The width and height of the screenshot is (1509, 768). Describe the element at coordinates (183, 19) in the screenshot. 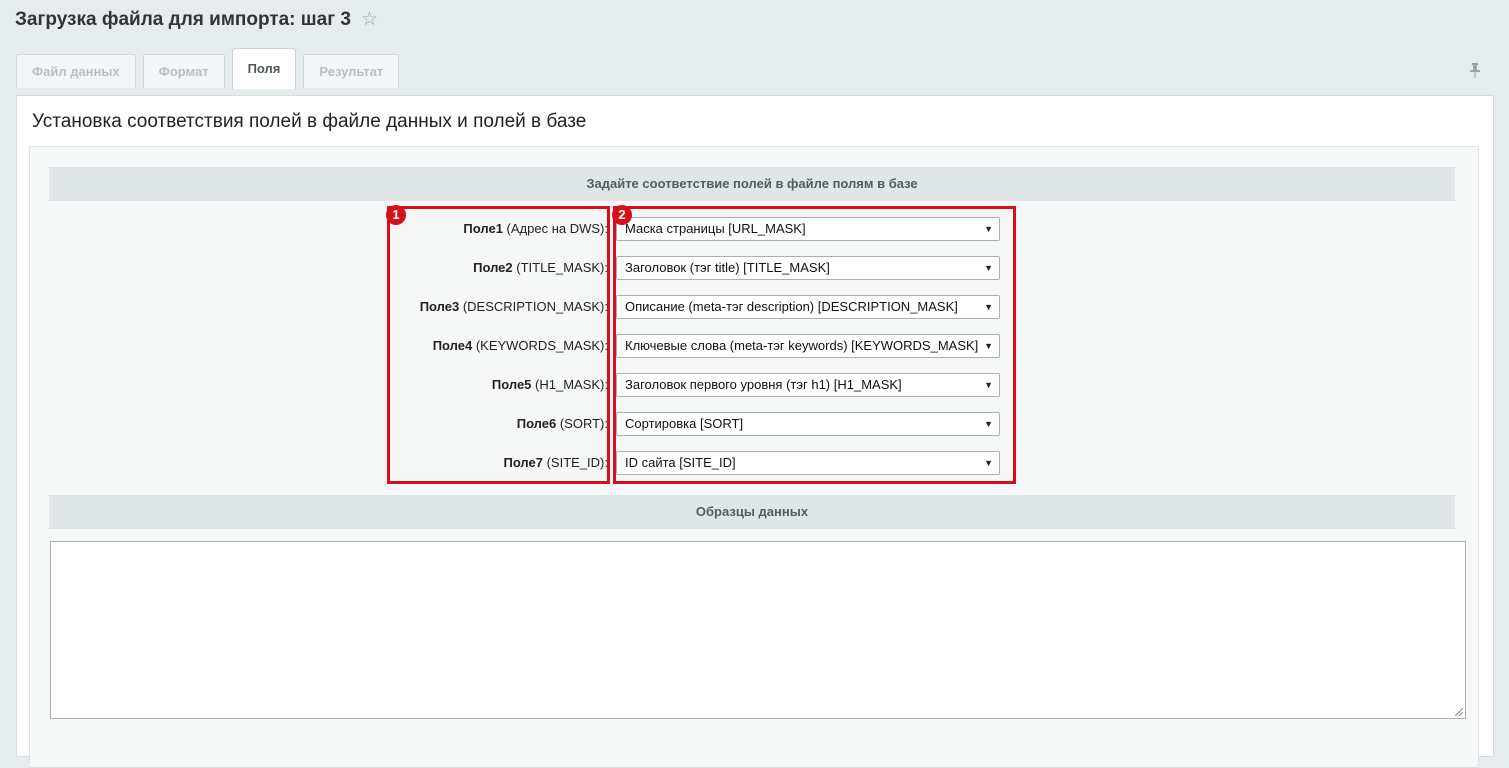

I see `page-title-text: Загрузка файла для импорта: шаг 3` at that location.